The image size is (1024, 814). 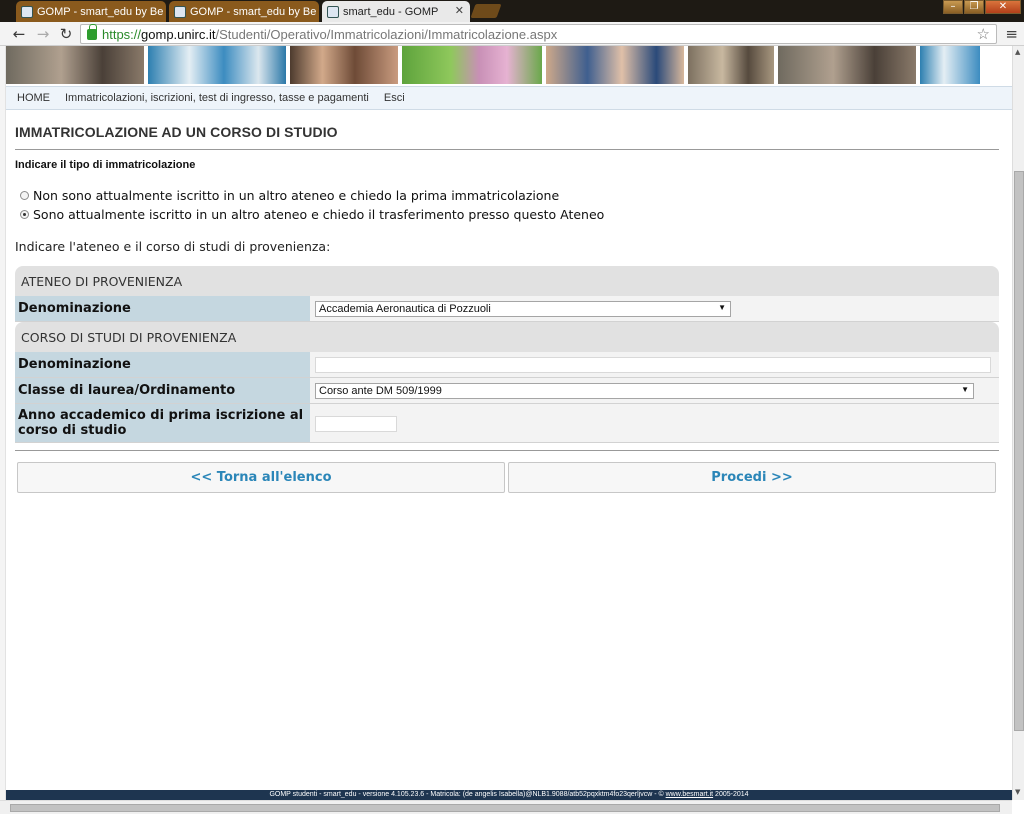 What do you see at coordinates (24, 195) in the screenshot?
I see `radio-button` at bounding box center [24, 195].